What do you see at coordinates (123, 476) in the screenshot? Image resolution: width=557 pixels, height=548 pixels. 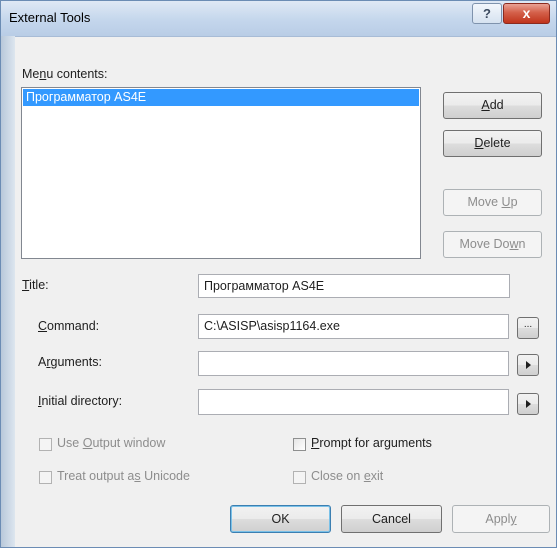 I see `treat-output-unicode-label: Treat output as Unicode` at bounding box center [123, 476].